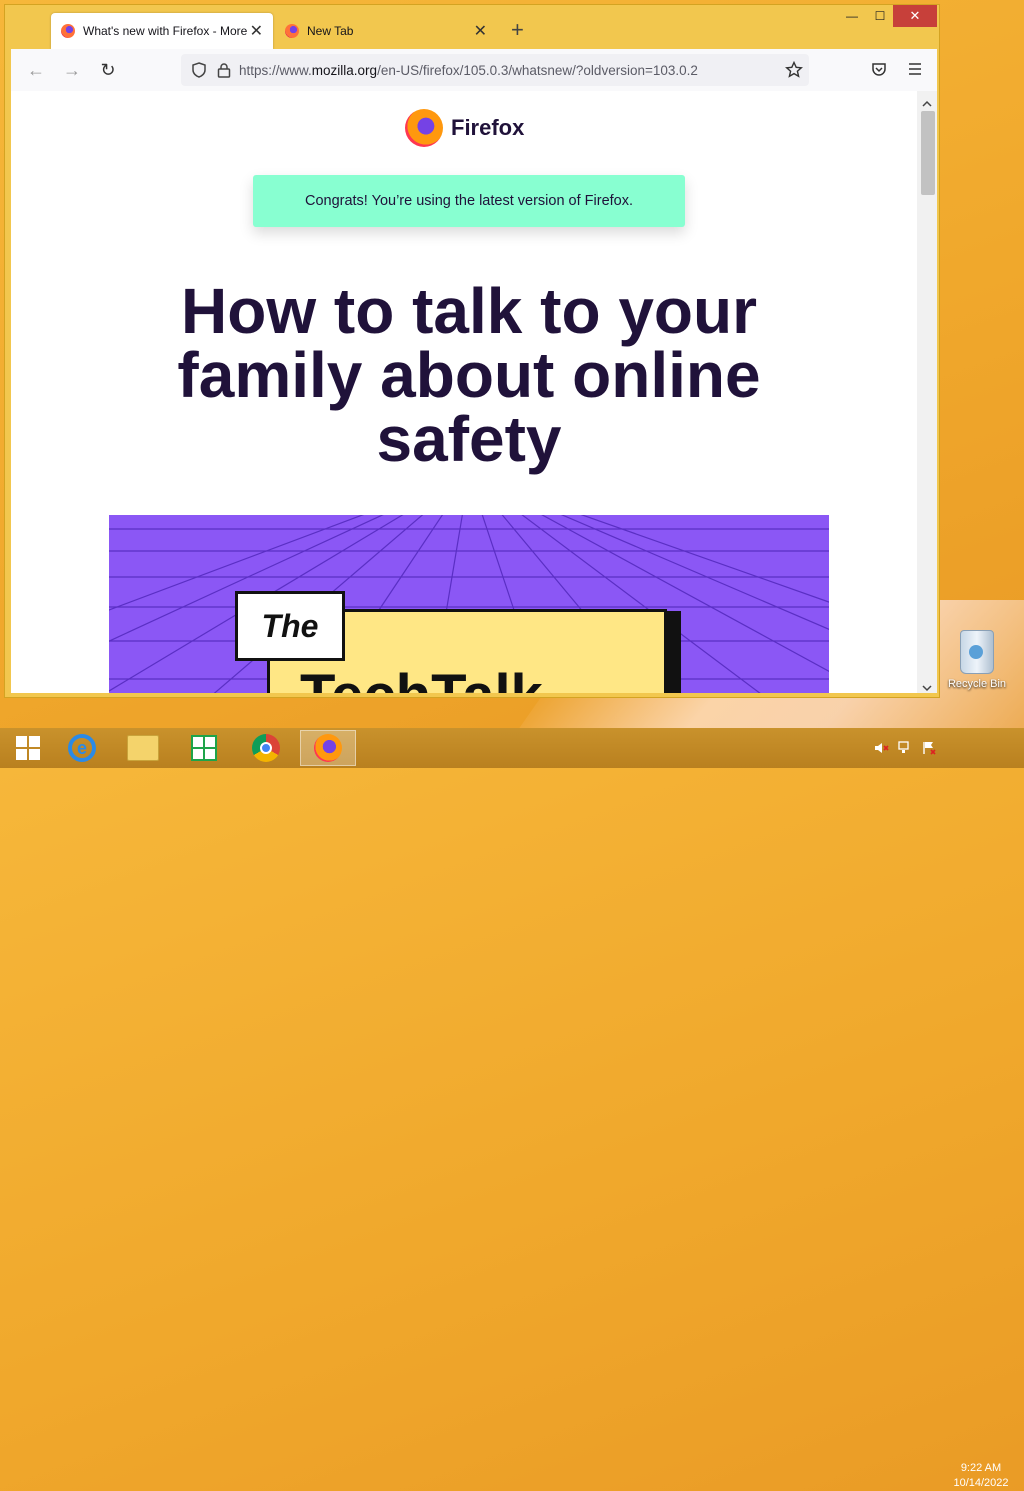 This screenshot has height=1491, width=1024. What do you see at coordinates (927, 688) in the screenshot?
I see `scroll-down-icon` at bounding box center [927, 688].